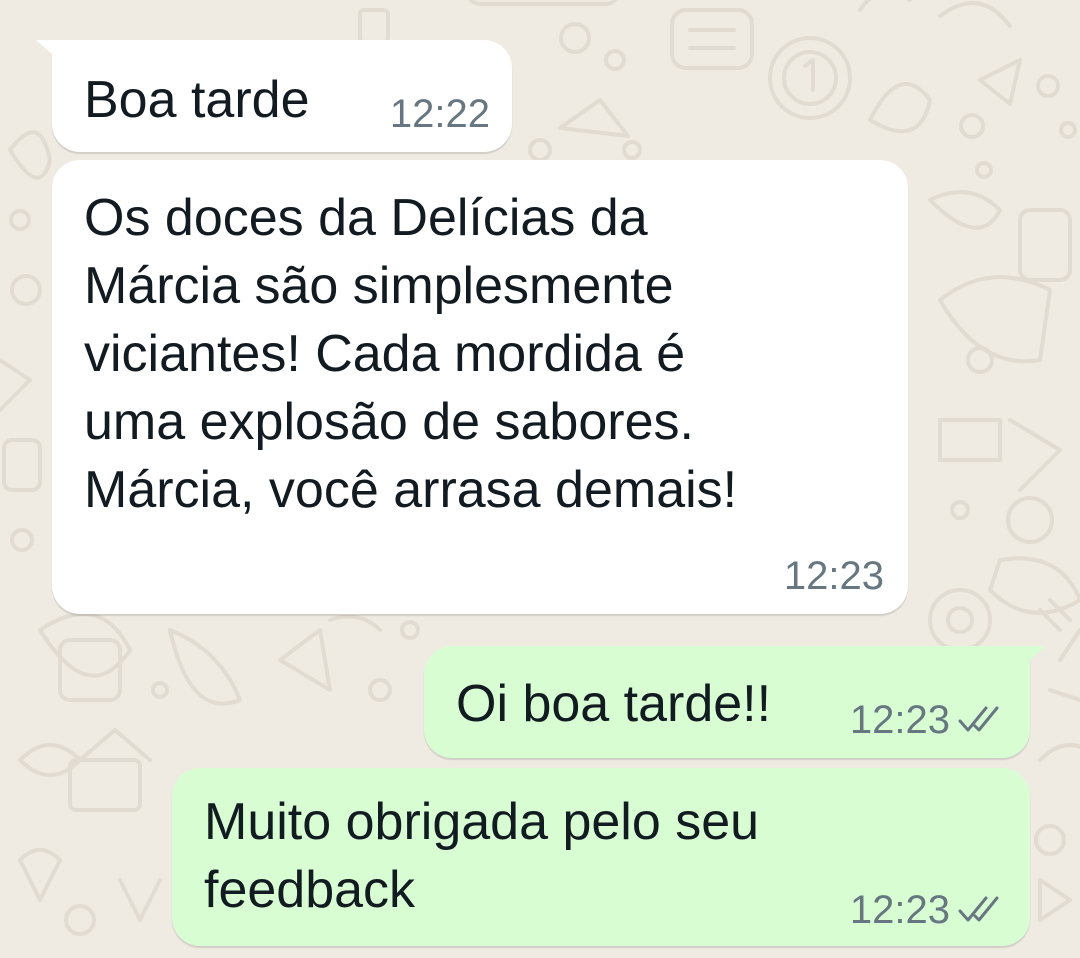 This screenshot has width=1080, height=958. Describe the element at coordinates (482, 856) in the screenshot. I see `message-text: Muito obrigada pelo seu feedback` at that location.